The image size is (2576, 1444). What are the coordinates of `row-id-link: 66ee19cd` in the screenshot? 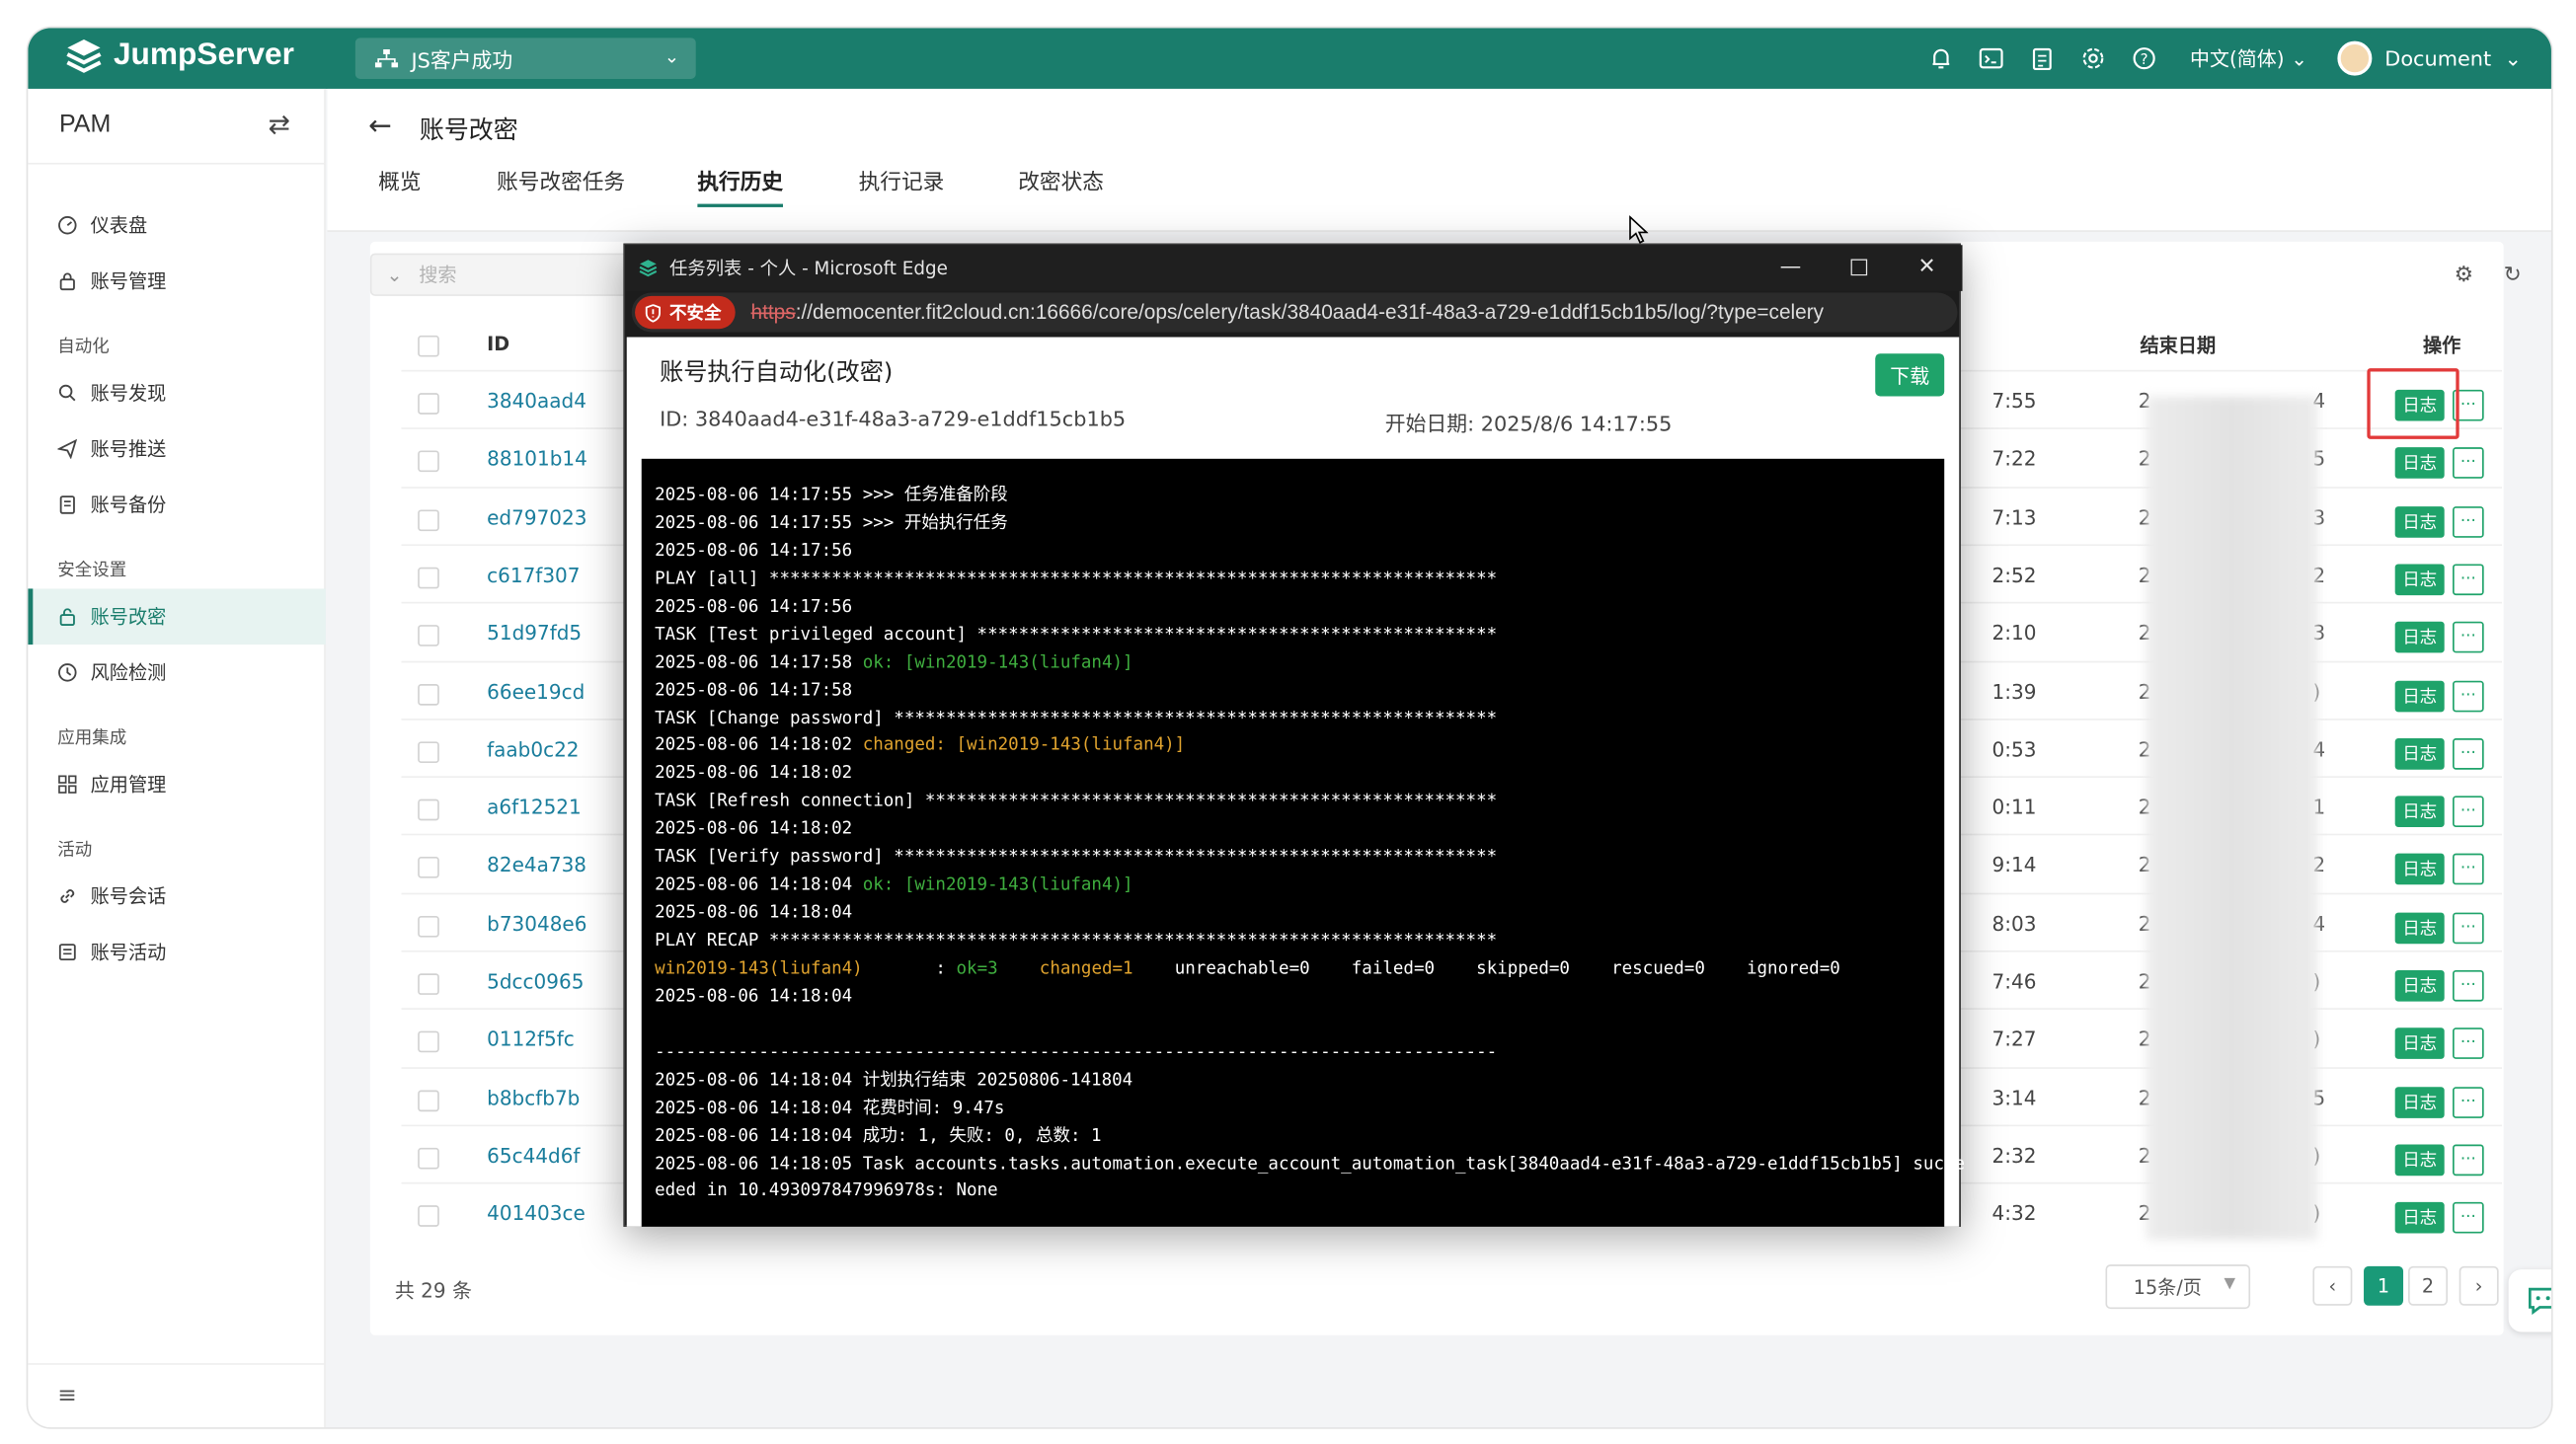 It's located at (536, 691).